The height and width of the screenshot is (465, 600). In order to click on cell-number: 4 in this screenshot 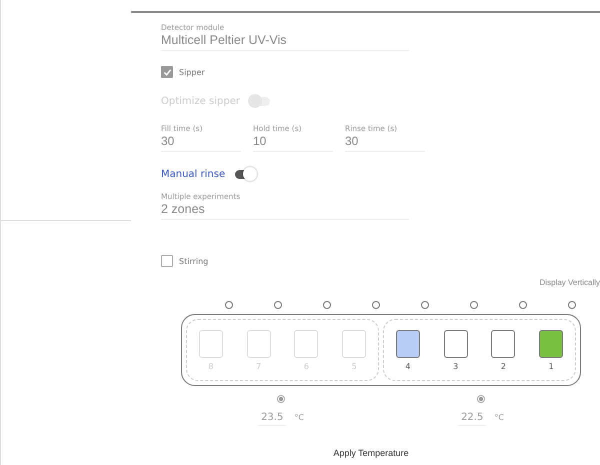, I will do `click(407, 366)`.